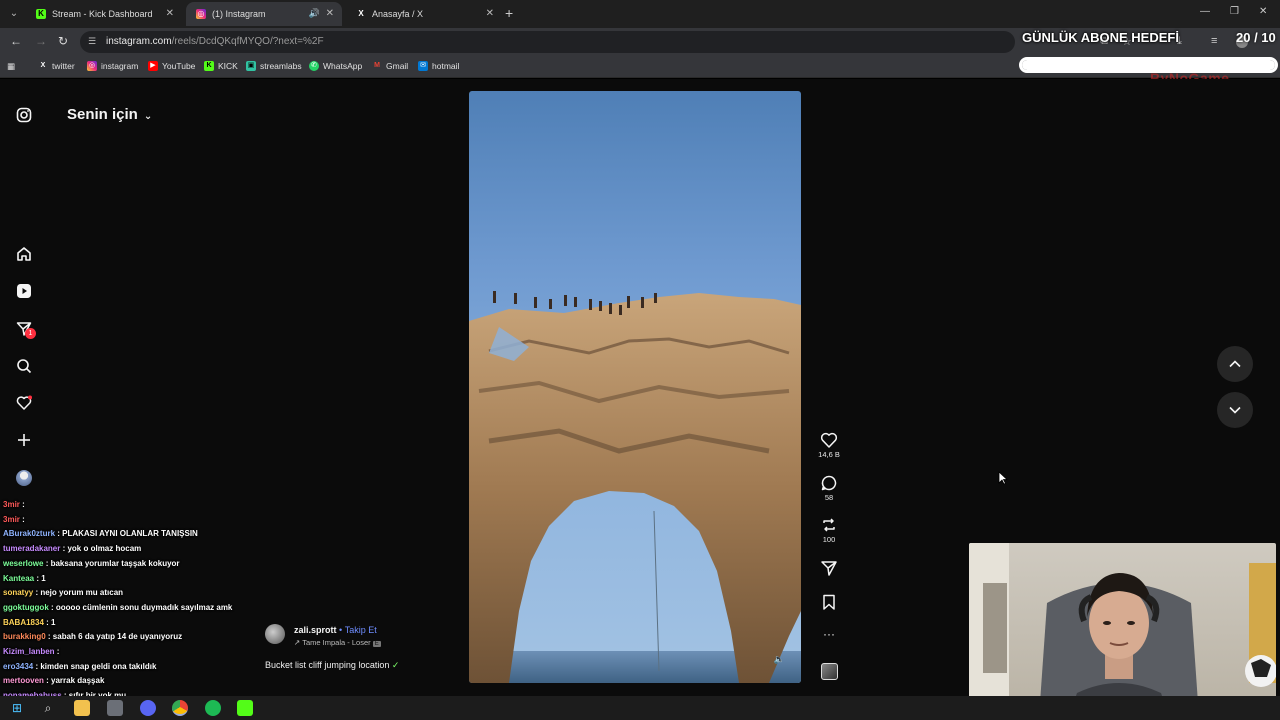  I want to click on audio-thumbnail, so click(829, 671).